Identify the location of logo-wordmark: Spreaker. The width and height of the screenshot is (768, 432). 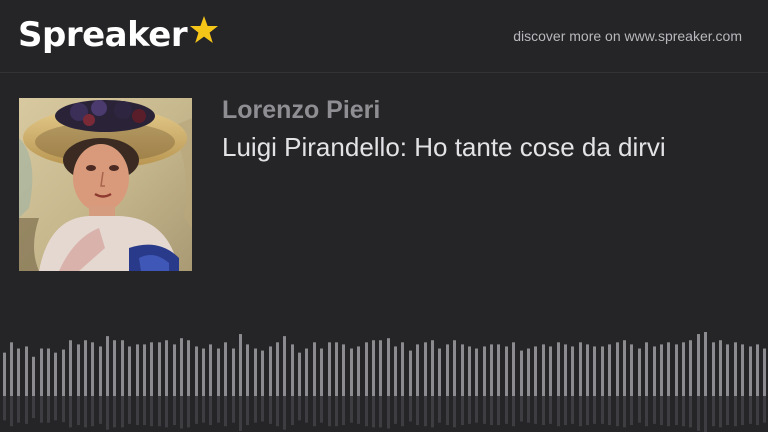
(103, 35).